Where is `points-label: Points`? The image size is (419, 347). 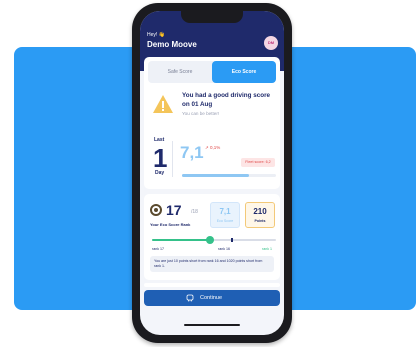
points-label: Points is located at coordinates (260, 221).